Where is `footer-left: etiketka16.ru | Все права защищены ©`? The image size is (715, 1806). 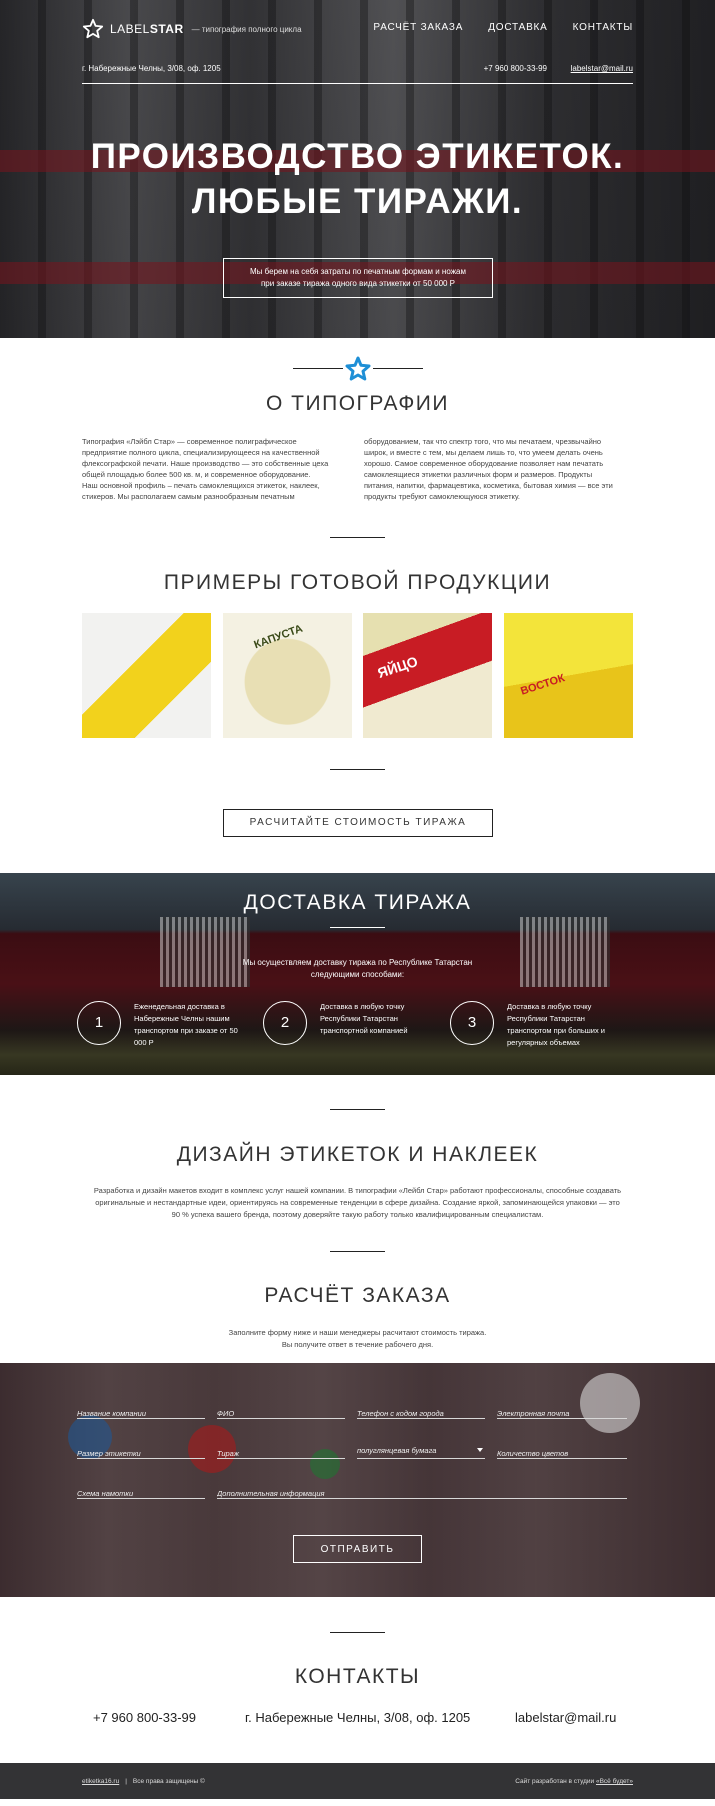
footer-left: etiketka16.ru | Все права защищены © is located at coordinates (143, 1781).